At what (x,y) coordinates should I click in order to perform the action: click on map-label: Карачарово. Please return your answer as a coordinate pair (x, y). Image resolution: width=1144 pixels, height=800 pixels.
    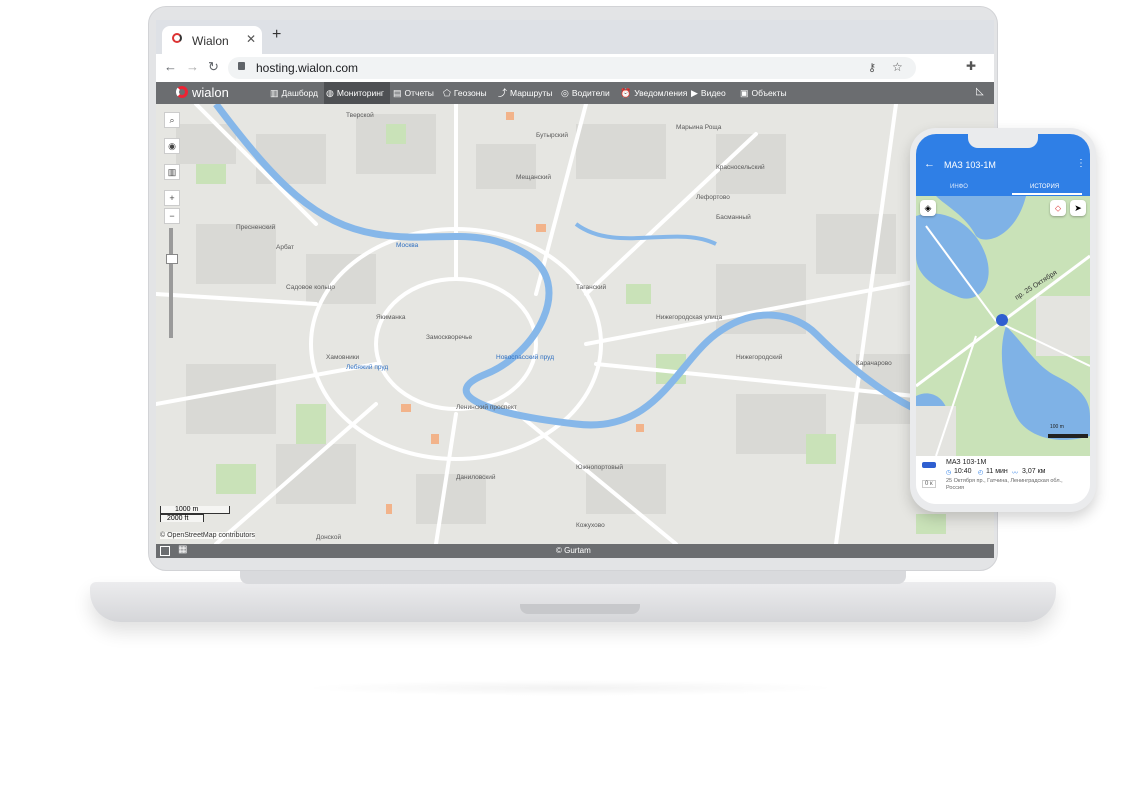
    Looking at the image, I should click on (874, 363).